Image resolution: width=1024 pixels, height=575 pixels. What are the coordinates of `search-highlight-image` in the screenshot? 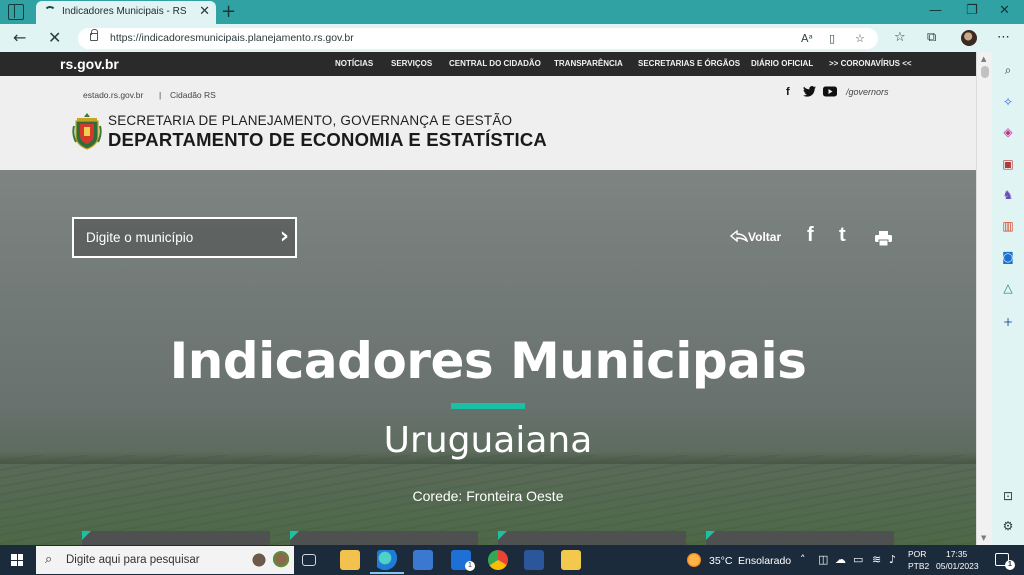 It's located at (259, 560).